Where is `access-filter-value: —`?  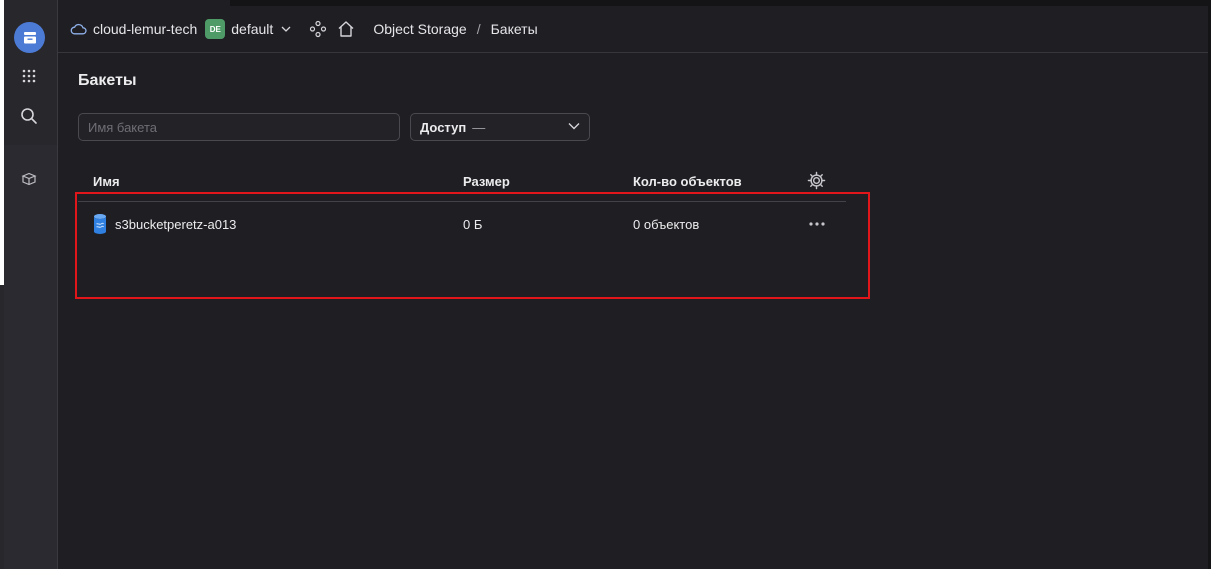 access-filter-value: — is located at coordinates (479, 127).